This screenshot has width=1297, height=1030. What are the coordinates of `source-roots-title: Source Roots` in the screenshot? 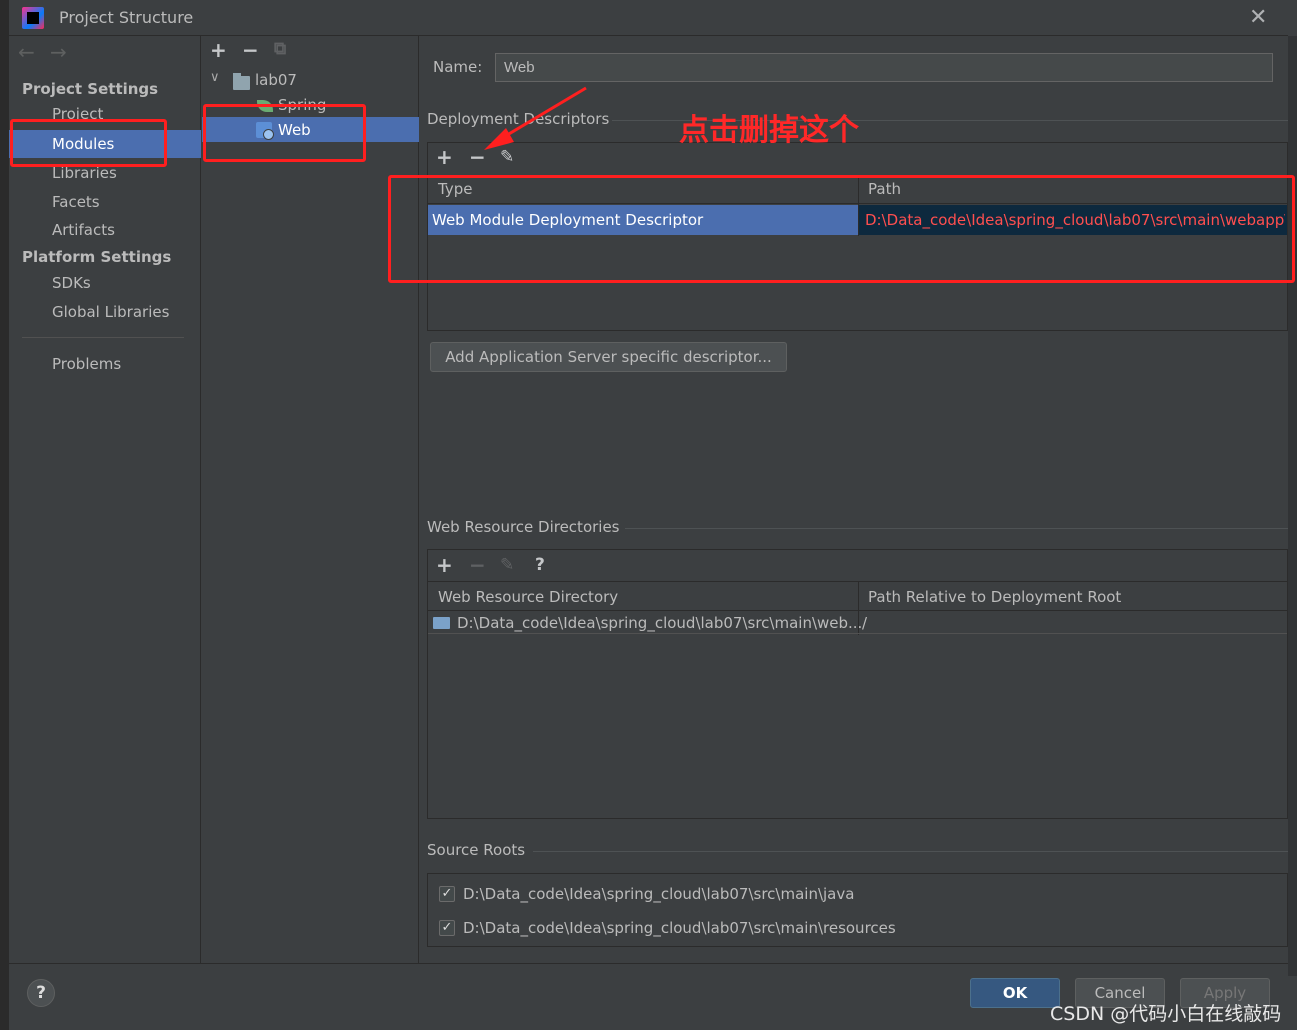 It's located at (476, 850).